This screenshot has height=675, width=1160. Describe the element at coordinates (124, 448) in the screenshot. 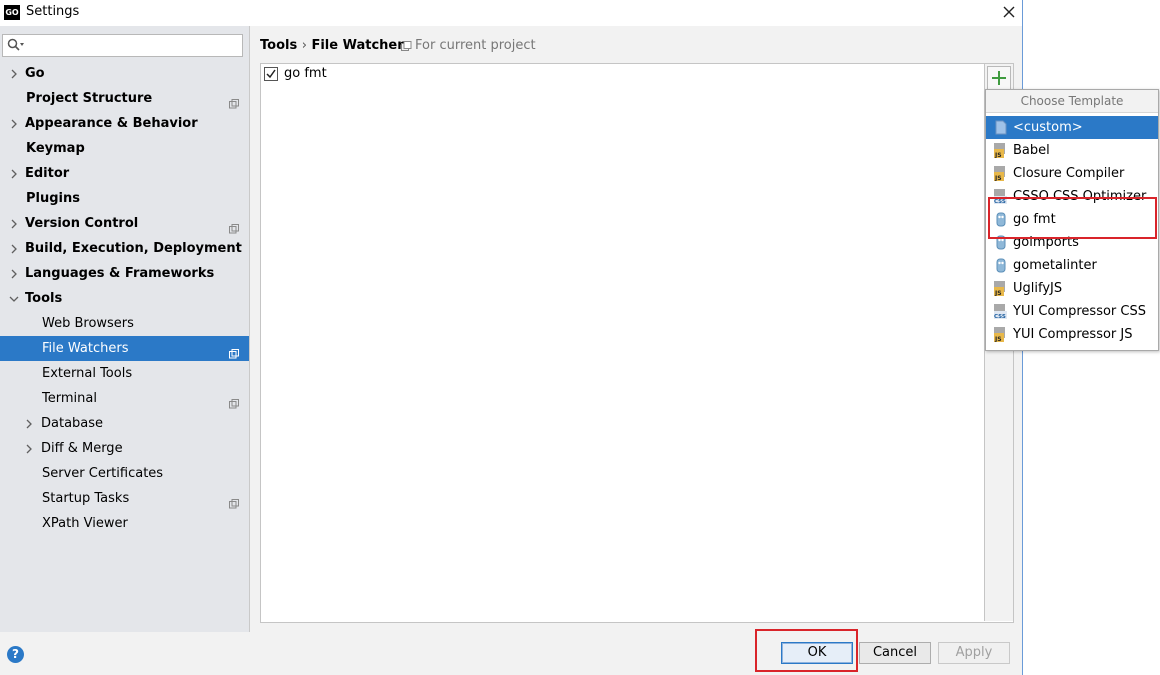

I see `sidebar-item-diff-merge: Diff & Merge` at that location.